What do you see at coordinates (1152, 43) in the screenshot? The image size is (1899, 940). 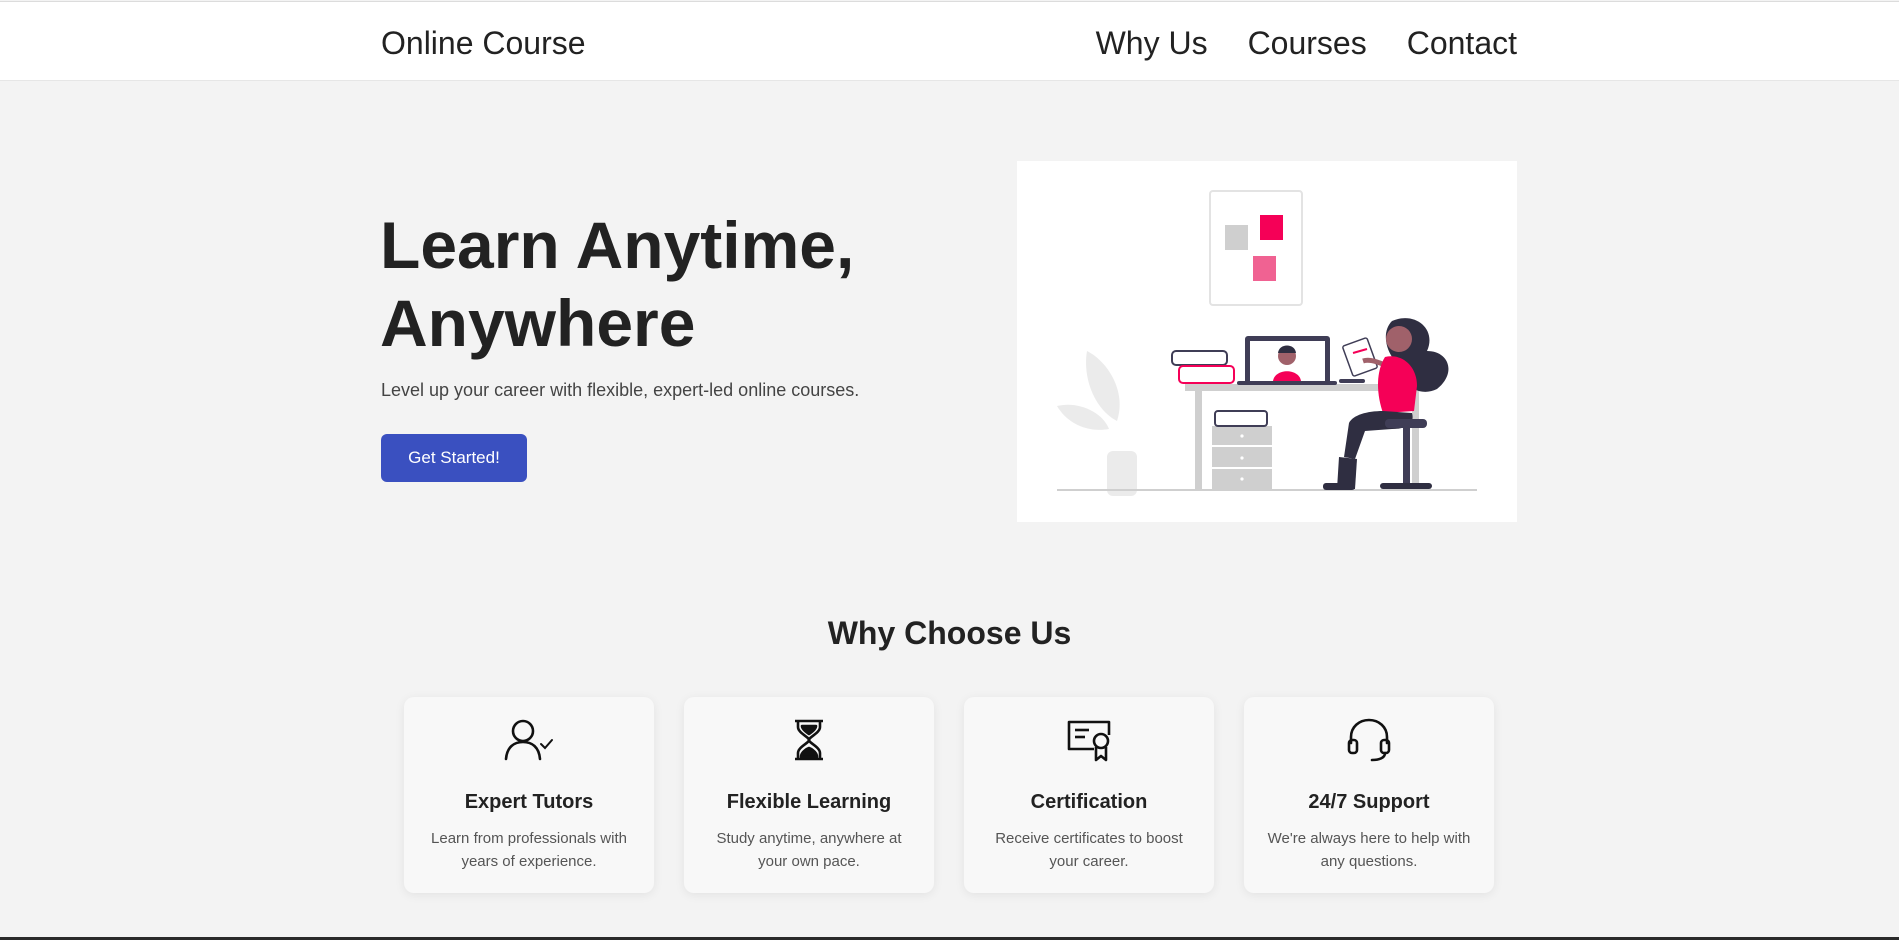 I see `nav-link-why-us: Why Us` at bounding box center [1152, 43].